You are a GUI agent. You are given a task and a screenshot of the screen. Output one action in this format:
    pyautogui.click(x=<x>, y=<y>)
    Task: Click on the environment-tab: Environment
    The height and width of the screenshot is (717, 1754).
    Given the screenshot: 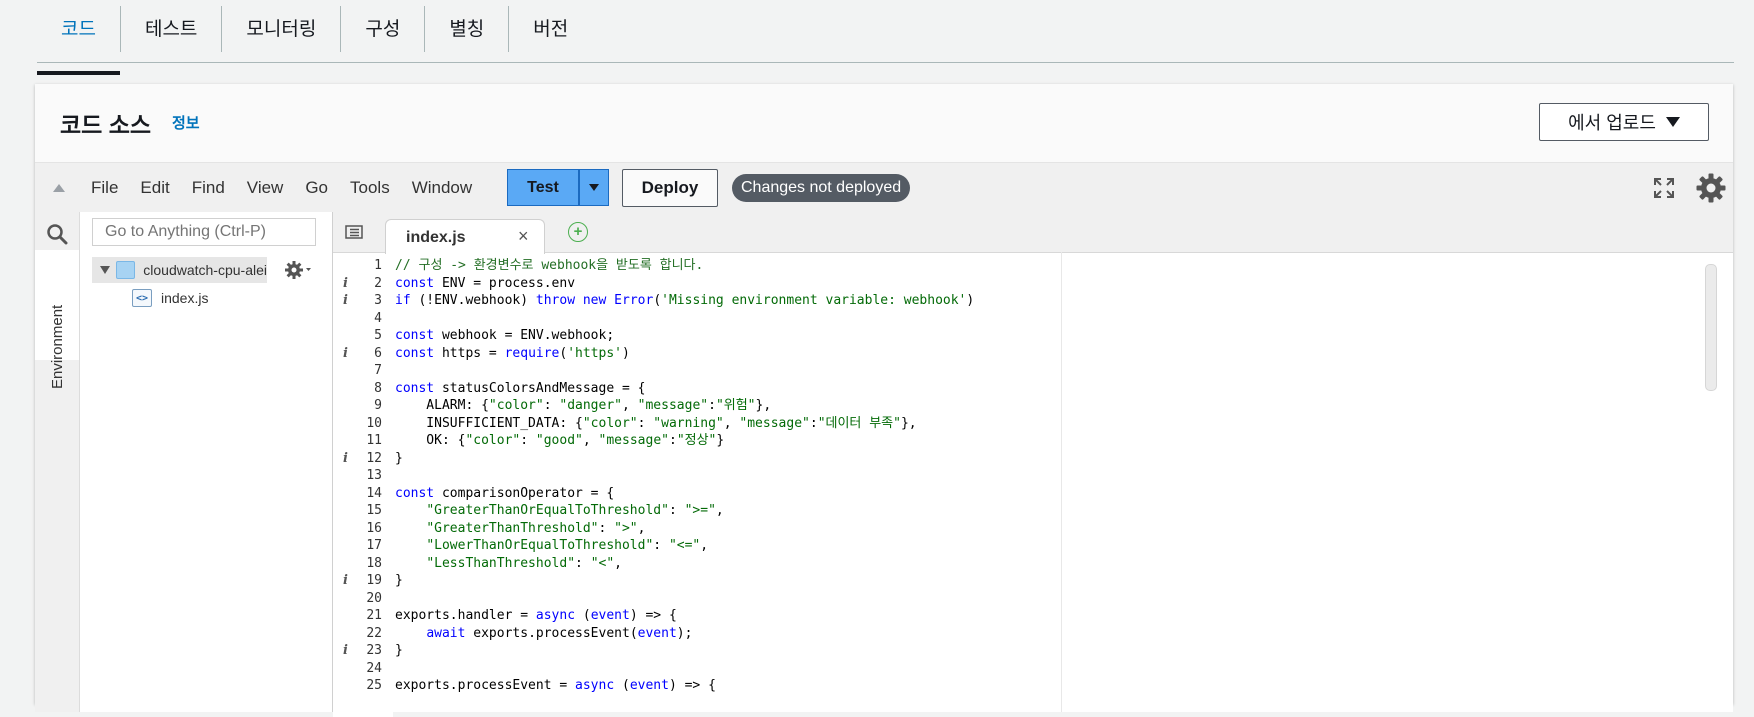 What is the action you would take?
    pyautogui.click(x=57, y=319)
    